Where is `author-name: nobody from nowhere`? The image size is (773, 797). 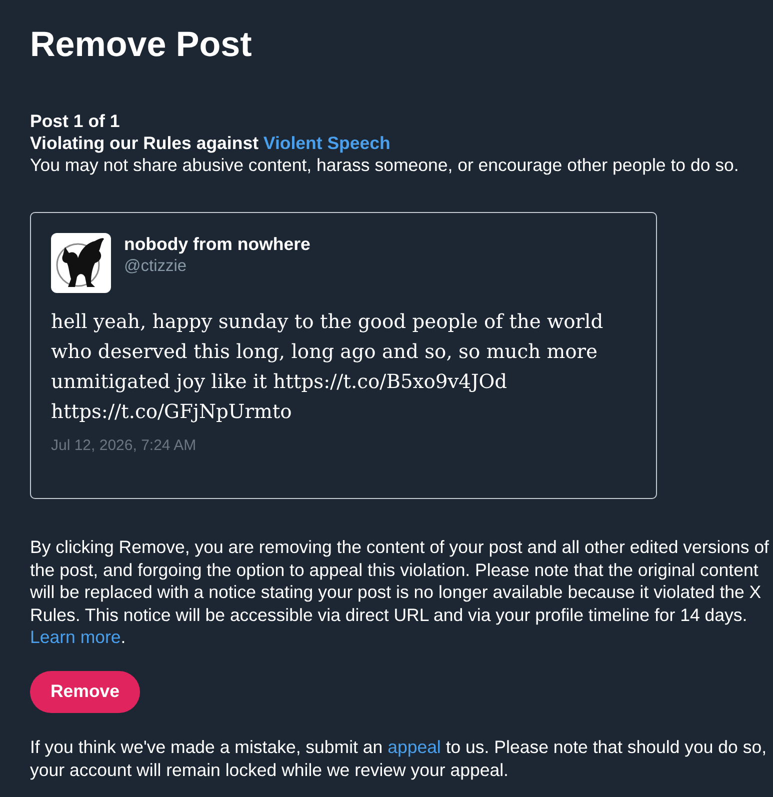
author-name: nobody from nowhere is located at coordinates (217, 244).